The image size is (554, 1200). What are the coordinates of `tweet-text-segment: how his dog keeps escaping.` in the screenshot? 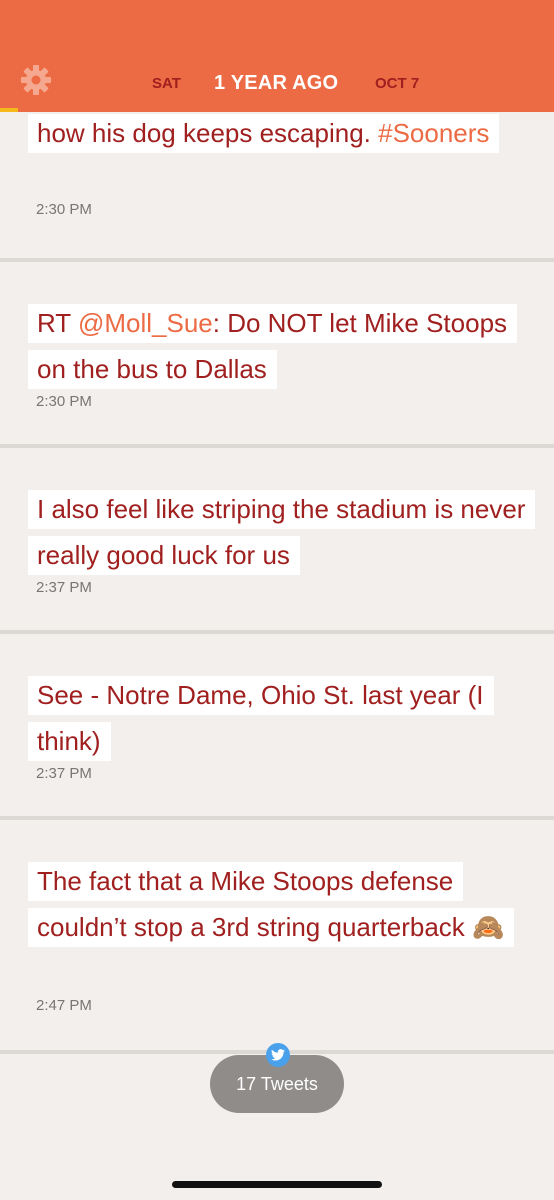 It's located at (208, 133).